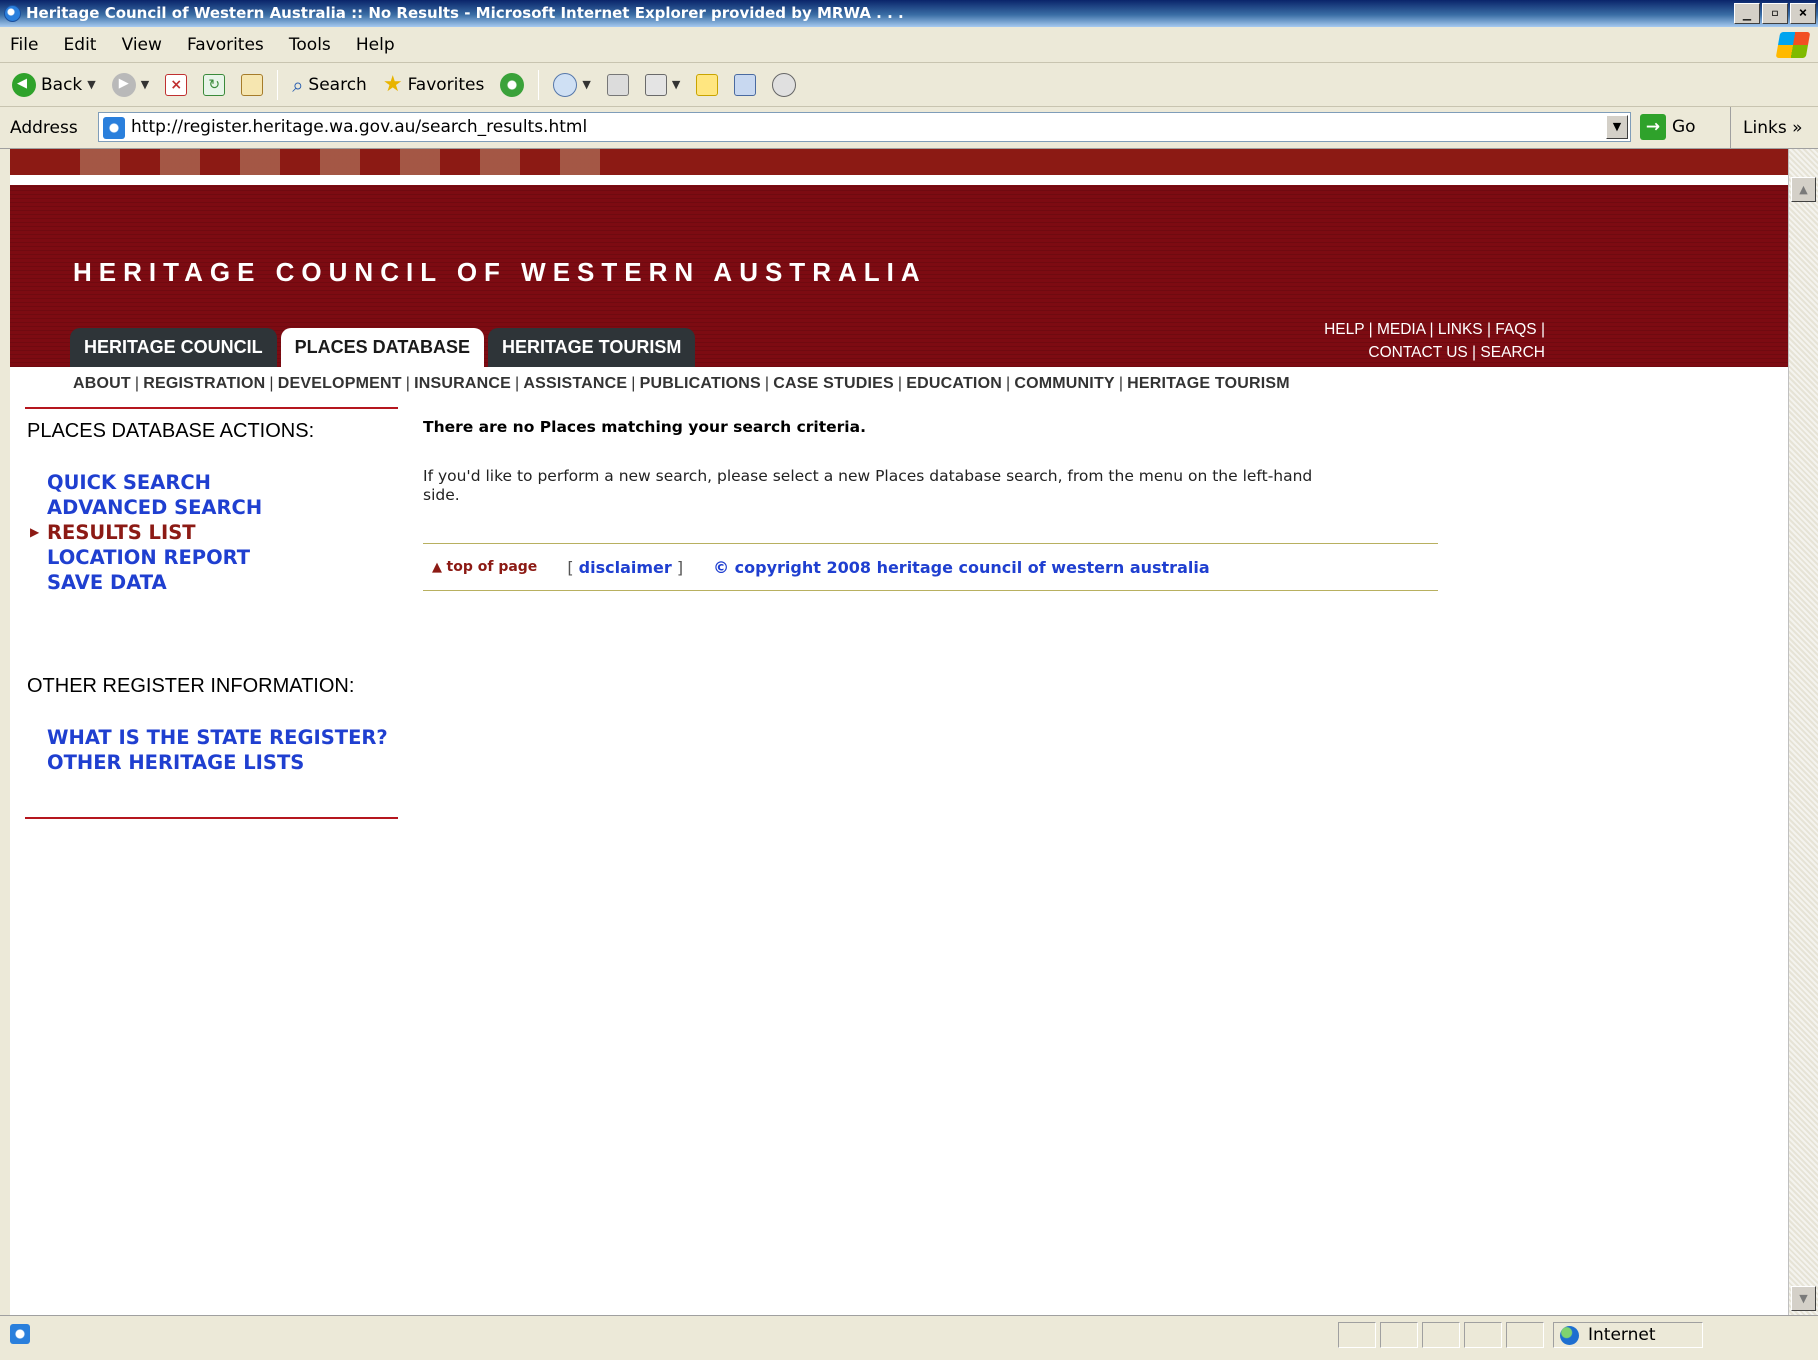  Describe the element at coordinates (1064, 383) in the screenshot. I see `nav-community: COMMUNITY` at that location.